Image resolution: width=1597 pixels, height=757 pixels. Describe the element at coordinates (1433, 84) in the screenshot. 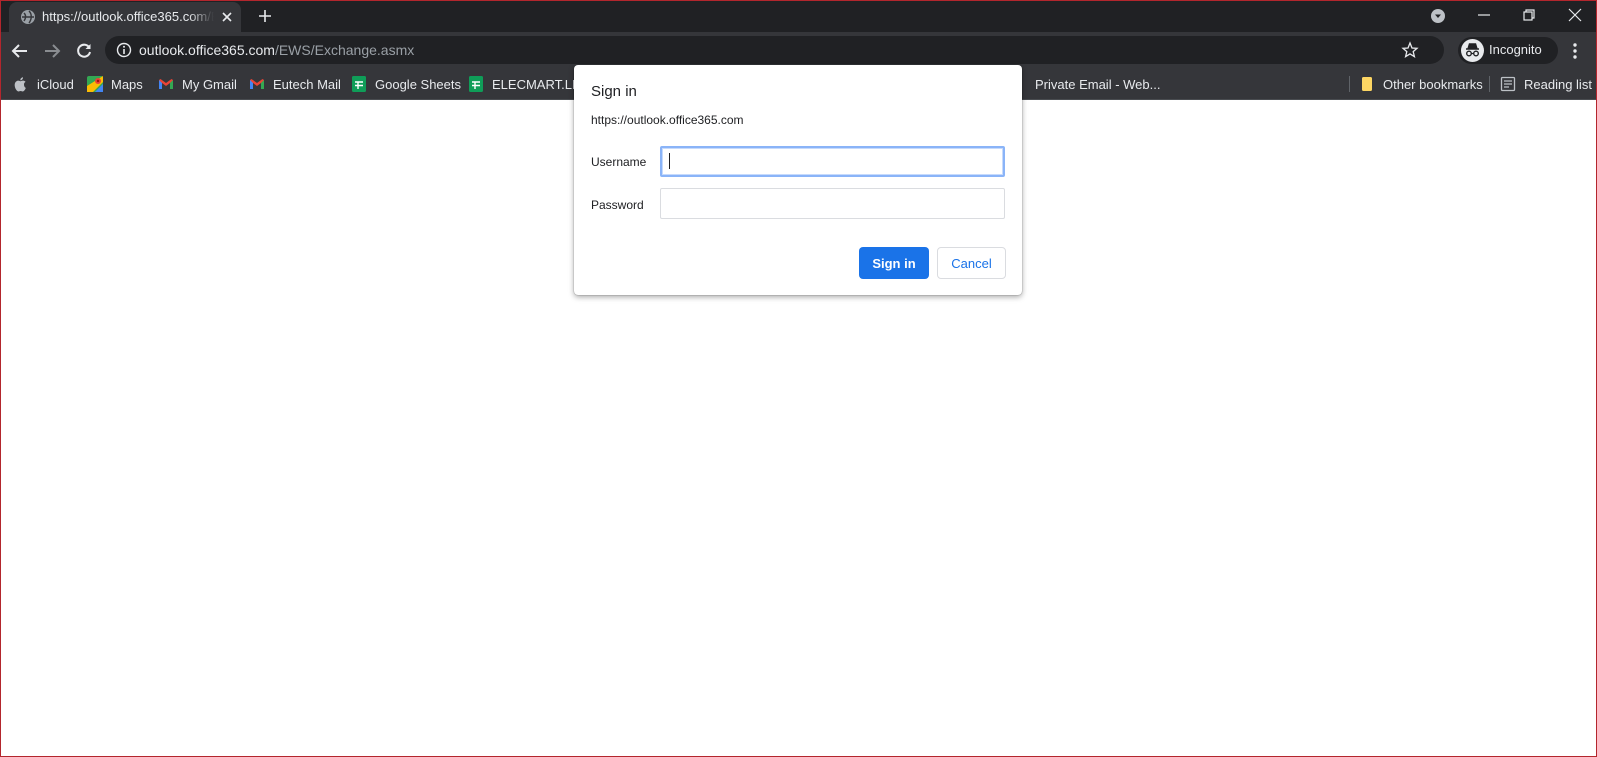

I see `bookmark-label: Other bookmarks` at that location.